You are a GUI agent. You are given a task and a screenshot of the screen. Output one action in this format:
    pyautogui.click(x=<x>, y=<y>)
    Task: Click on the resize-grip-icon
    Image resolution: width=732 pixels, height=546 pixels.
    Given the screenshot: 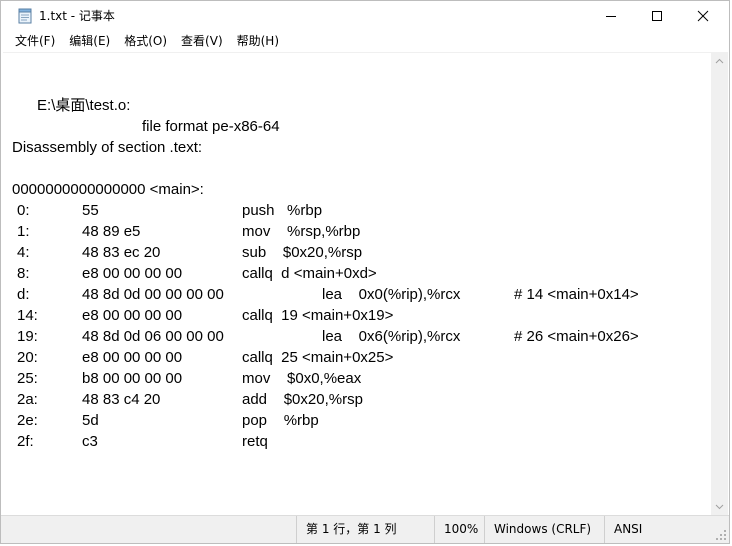 What is the action you would take?
    pyautogui.click(x=721, y=535)
    